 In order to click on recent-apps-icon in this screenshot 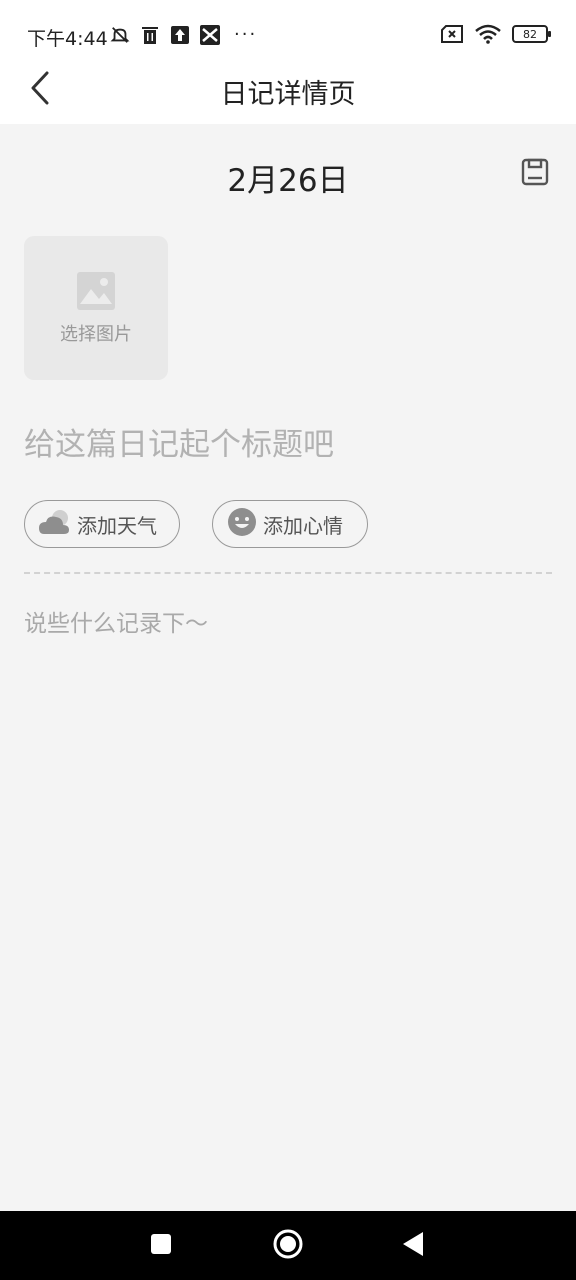, I will do `click(161, 1246)`.